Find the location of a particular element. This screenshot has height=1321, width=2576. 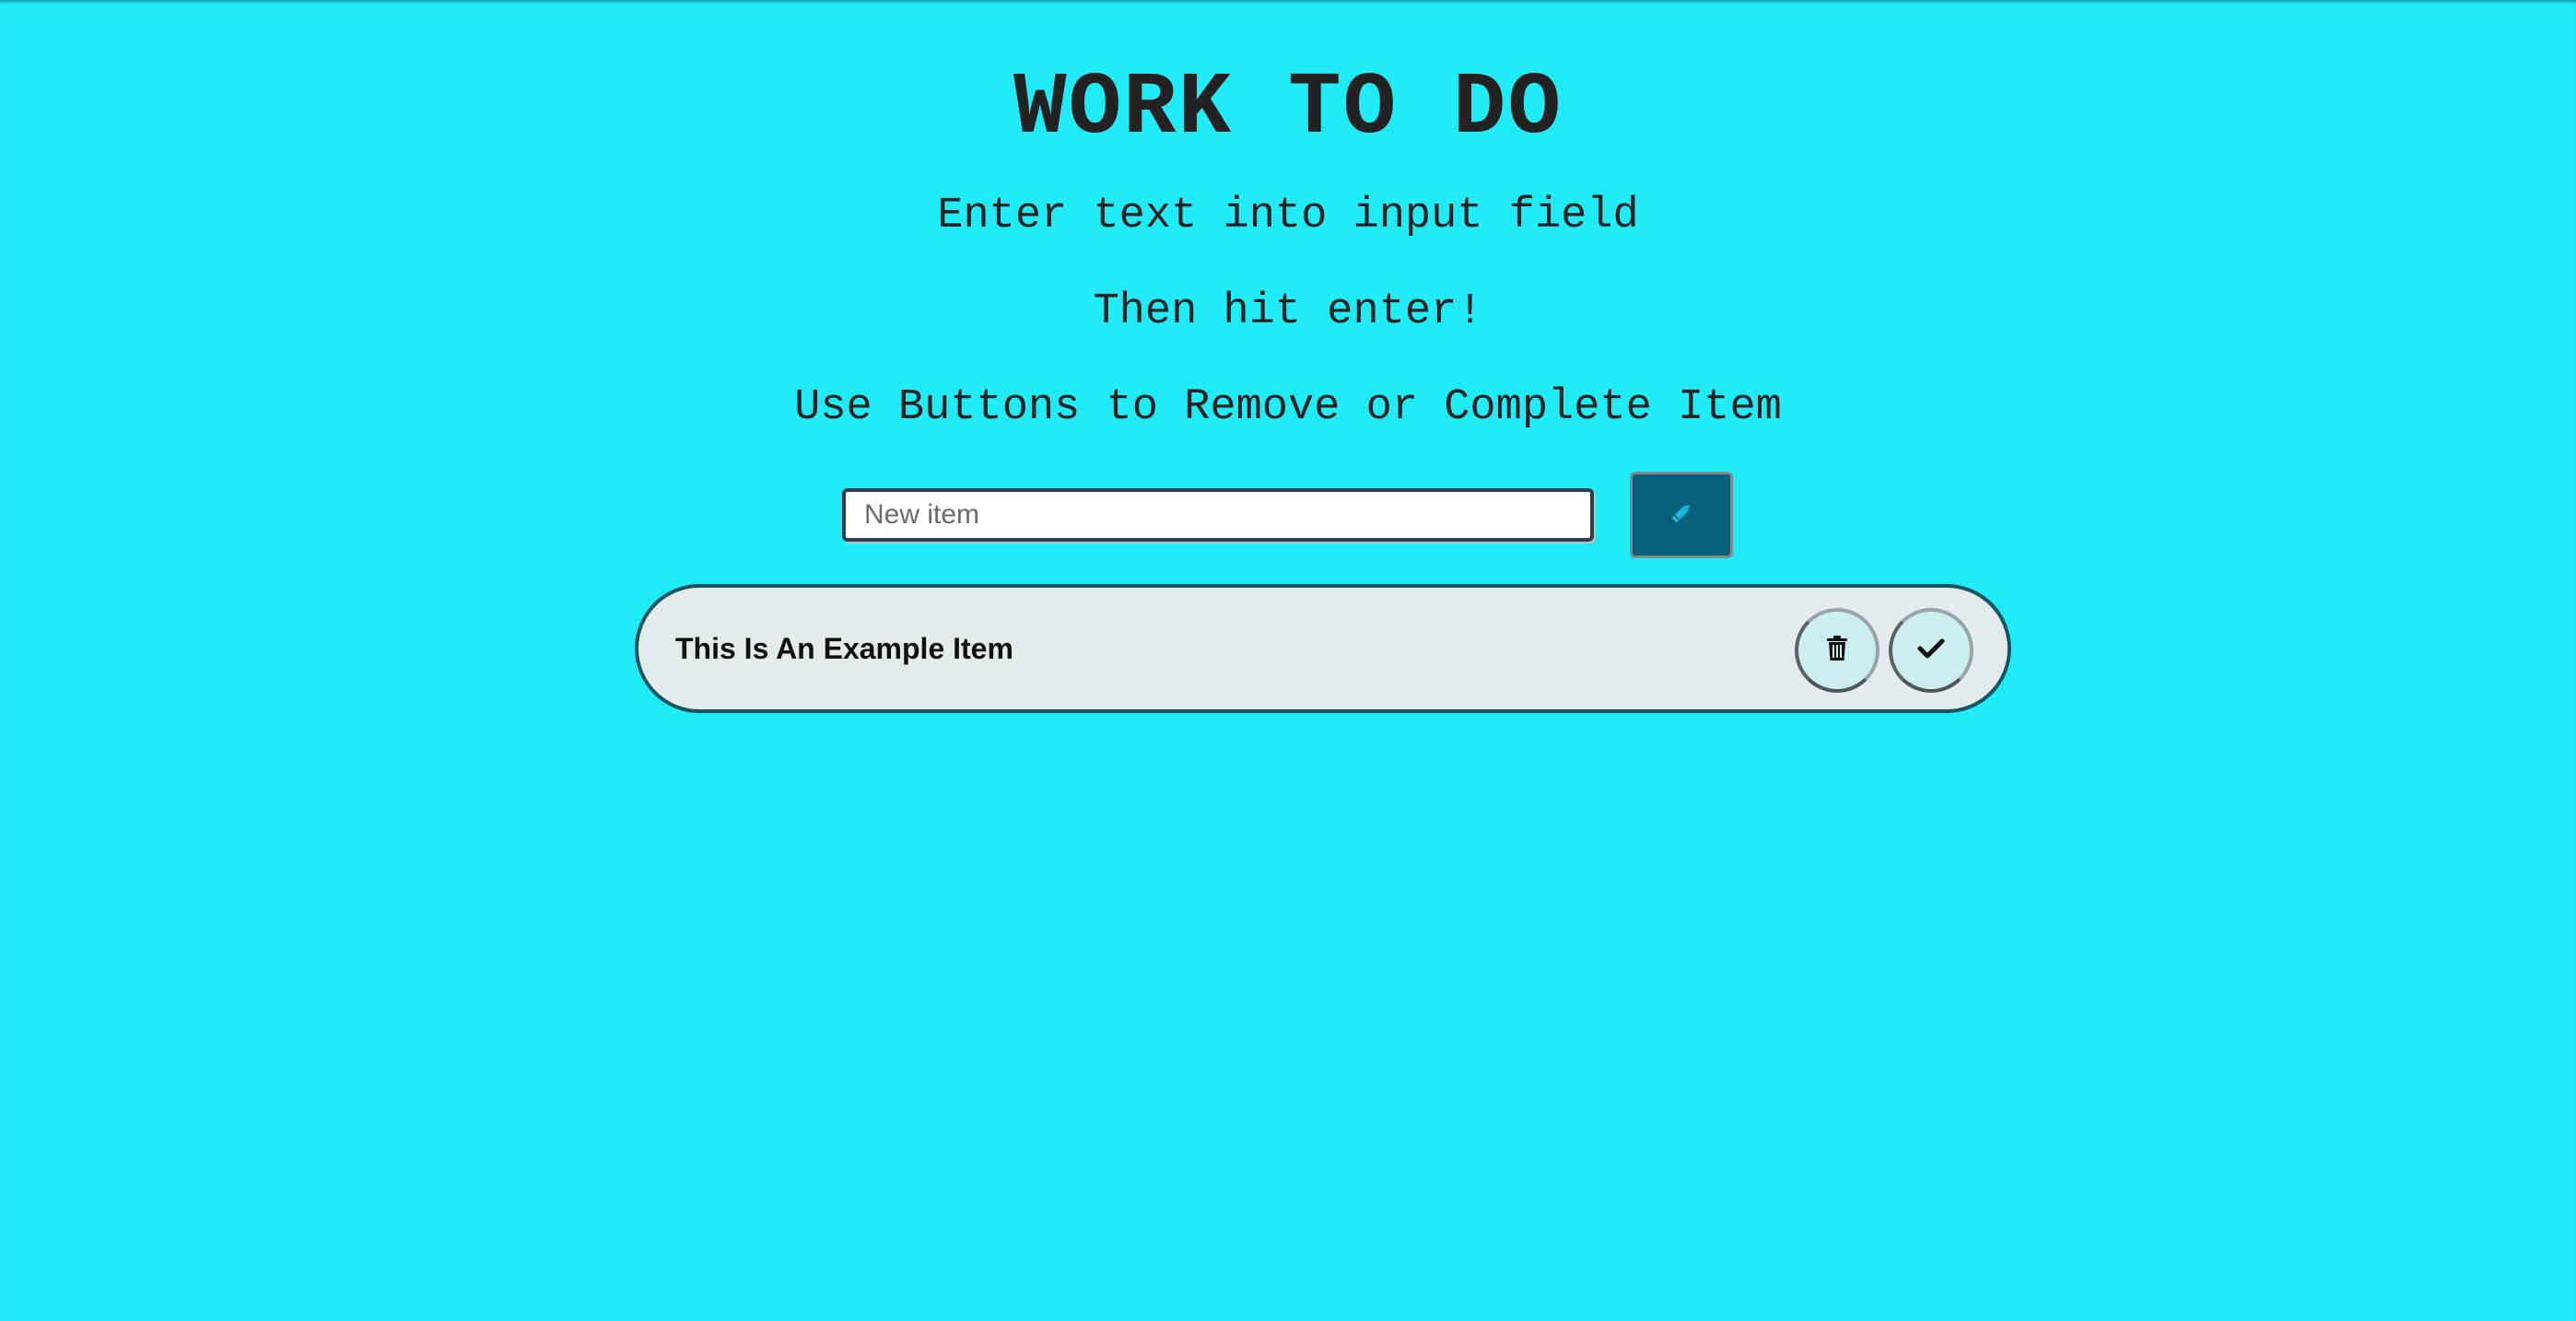

add-item-button is located at coordinates (1681, 515).